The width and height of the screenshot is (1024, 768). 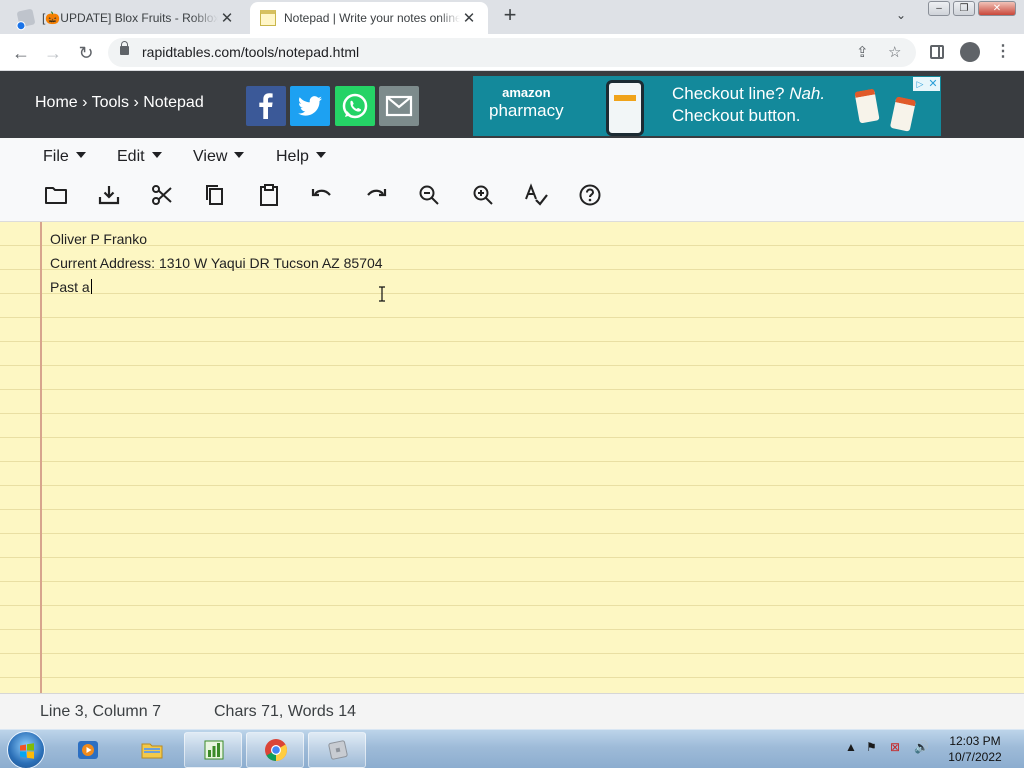 What do you see at coordinates (173, 102) in the screenshot?
I see `breadcrumb-current: Notepad` at bounding box center [173, 102].